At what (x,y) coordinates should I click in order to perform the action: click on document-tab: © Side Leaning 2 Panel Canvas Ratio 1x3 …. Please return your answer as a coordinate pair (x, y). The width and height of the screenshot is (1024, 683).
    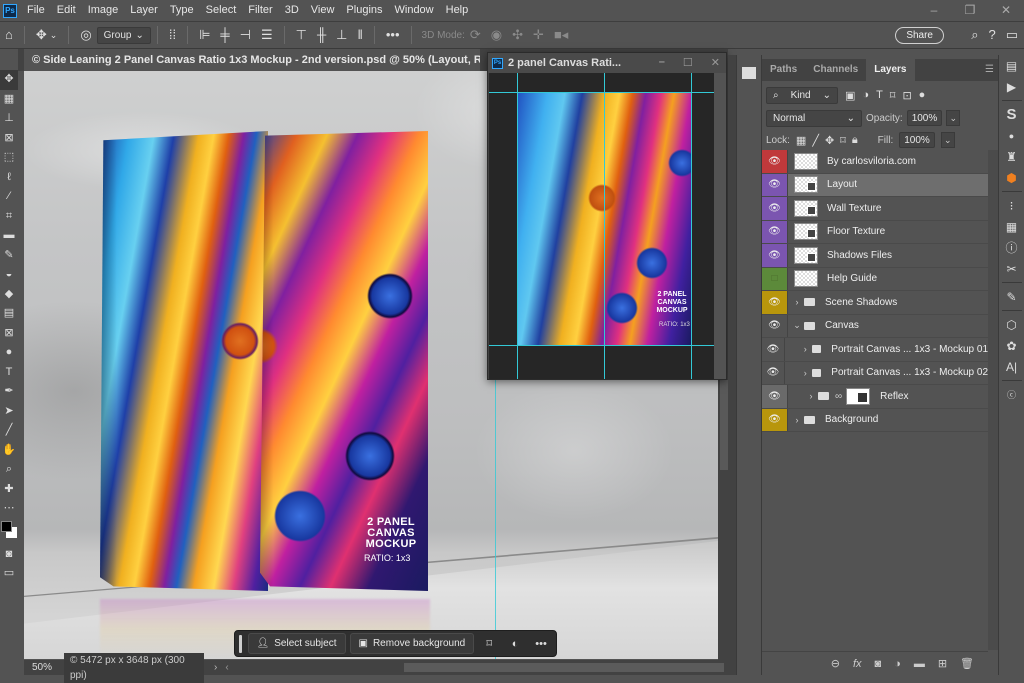
    Looking at the image, I should click on (252, 60).